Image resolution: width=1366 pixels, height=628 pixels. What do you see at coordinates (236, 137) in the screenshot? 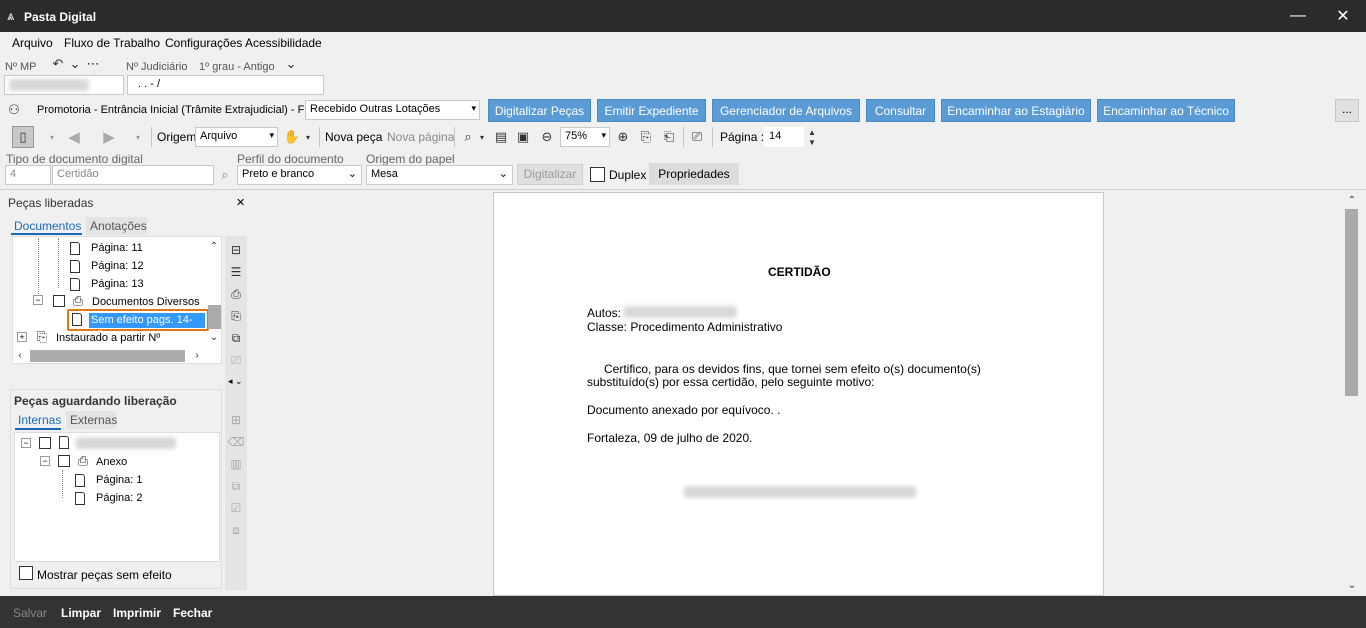
I see `origem-select: Arquivo ▾` at bounding box center [236, 137].